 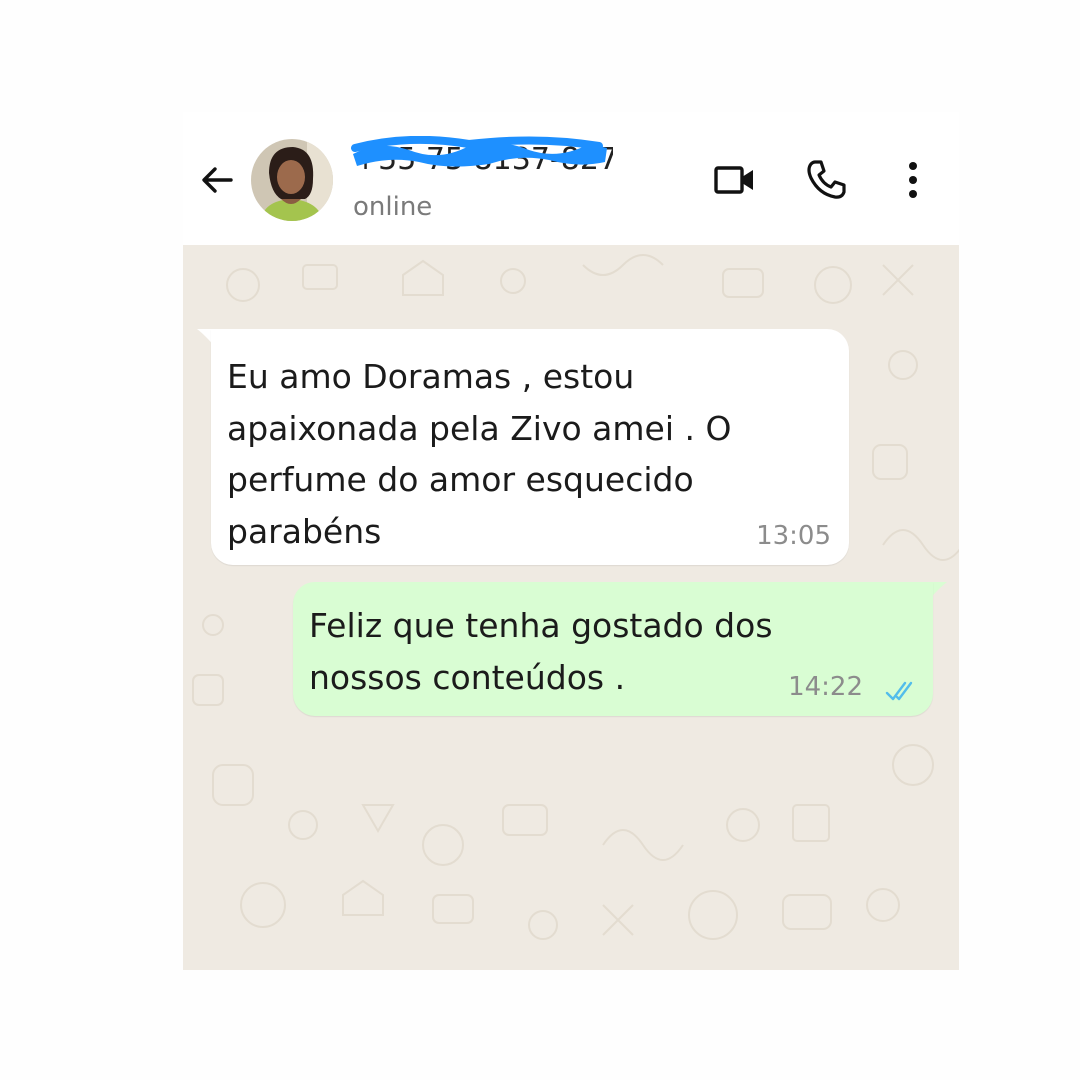 What do you see at coordinates (483, 160) in the screenshot?
I see `contact-name: +55 75 8137-8273` at bounding box center [483, 160].